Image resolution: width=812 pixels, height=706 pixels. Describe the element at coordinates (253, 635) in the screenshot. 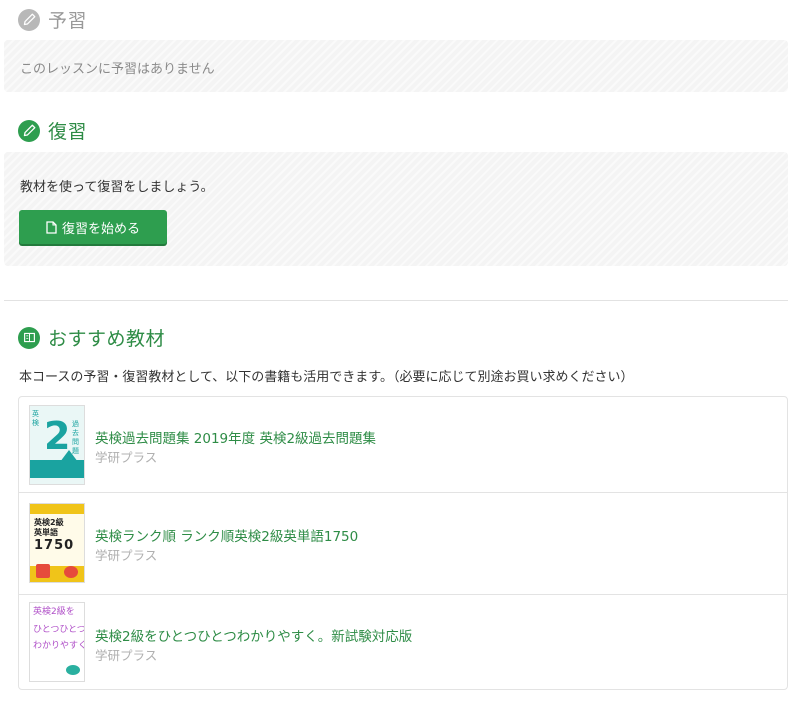

I see `book-title: 英検2級をひとつひとつわかりやすく。新試験対応版` at that location.